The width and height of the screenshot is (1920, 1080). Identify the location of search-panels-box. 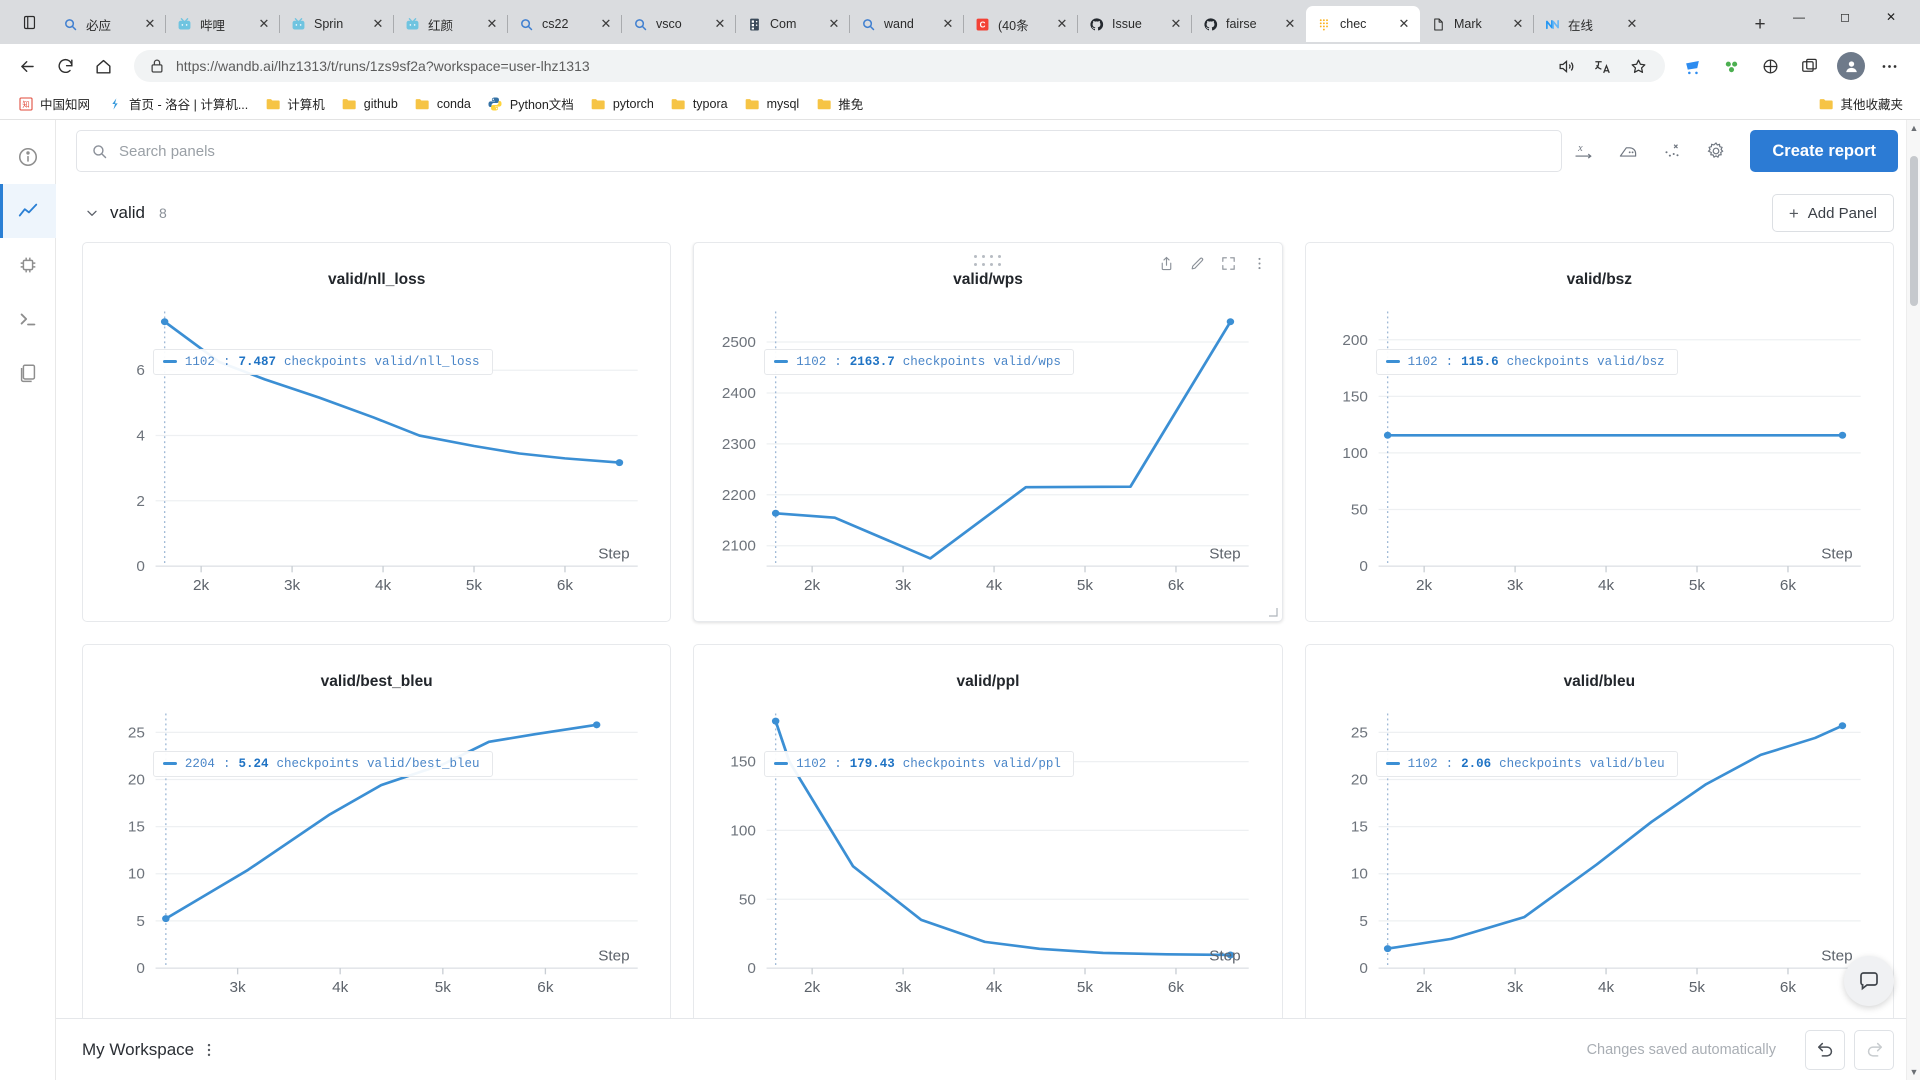
(819, 151).